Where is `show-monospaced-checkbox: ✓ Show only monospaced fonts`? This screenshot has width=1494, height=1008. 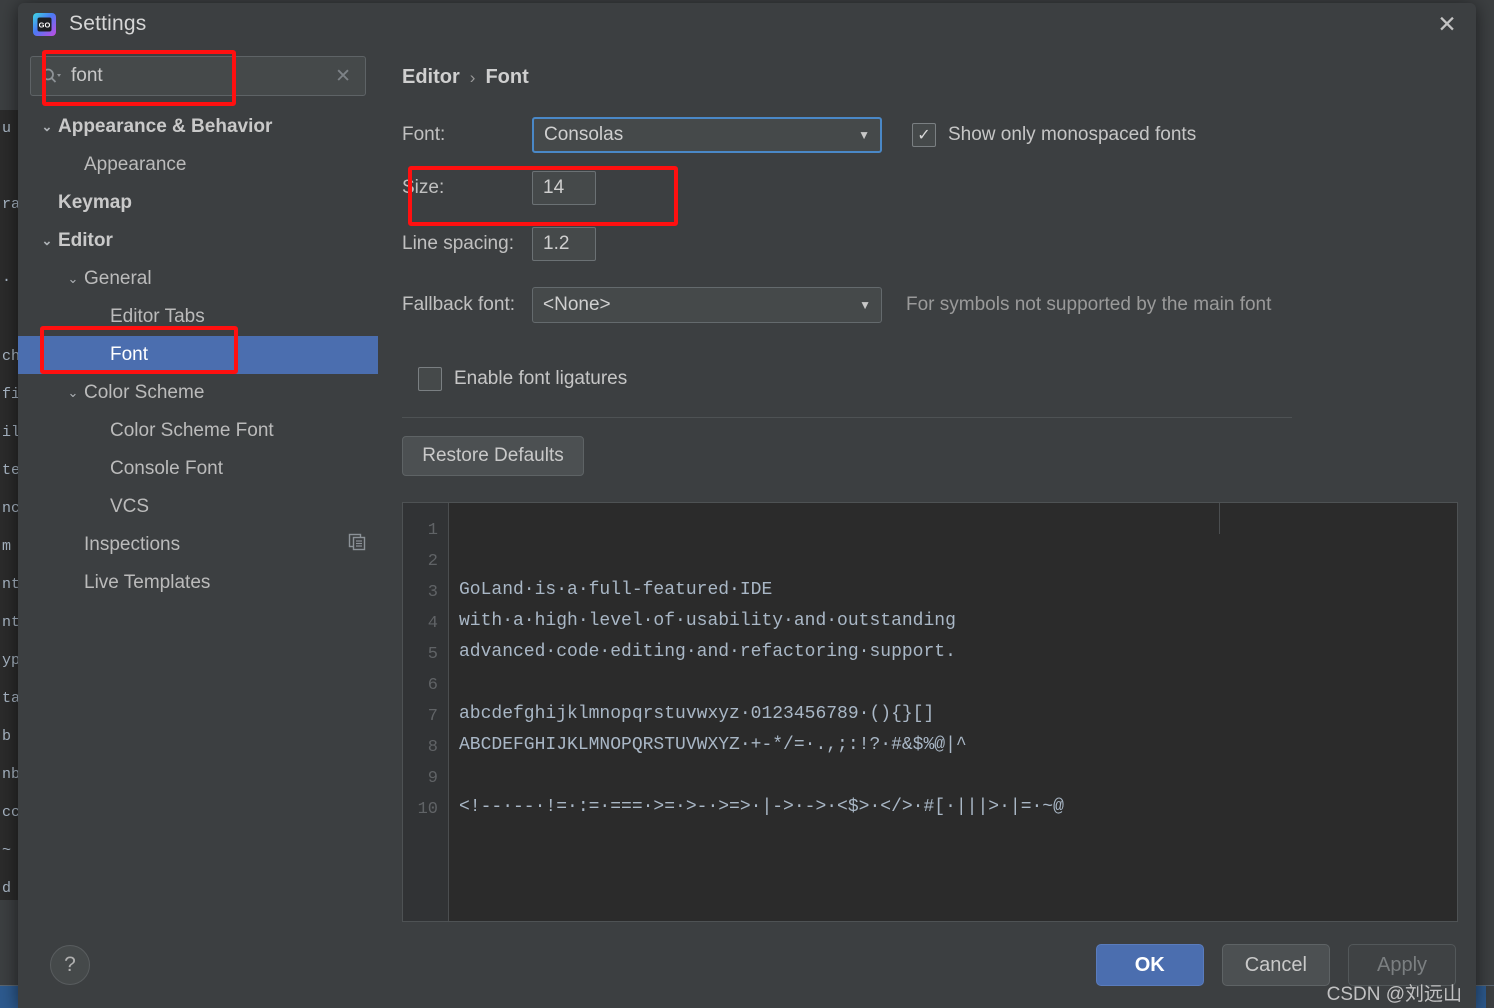
show-monospaced-checkbox: ✓ Show only monospaced fonts is located at coordinates (1054, 135).